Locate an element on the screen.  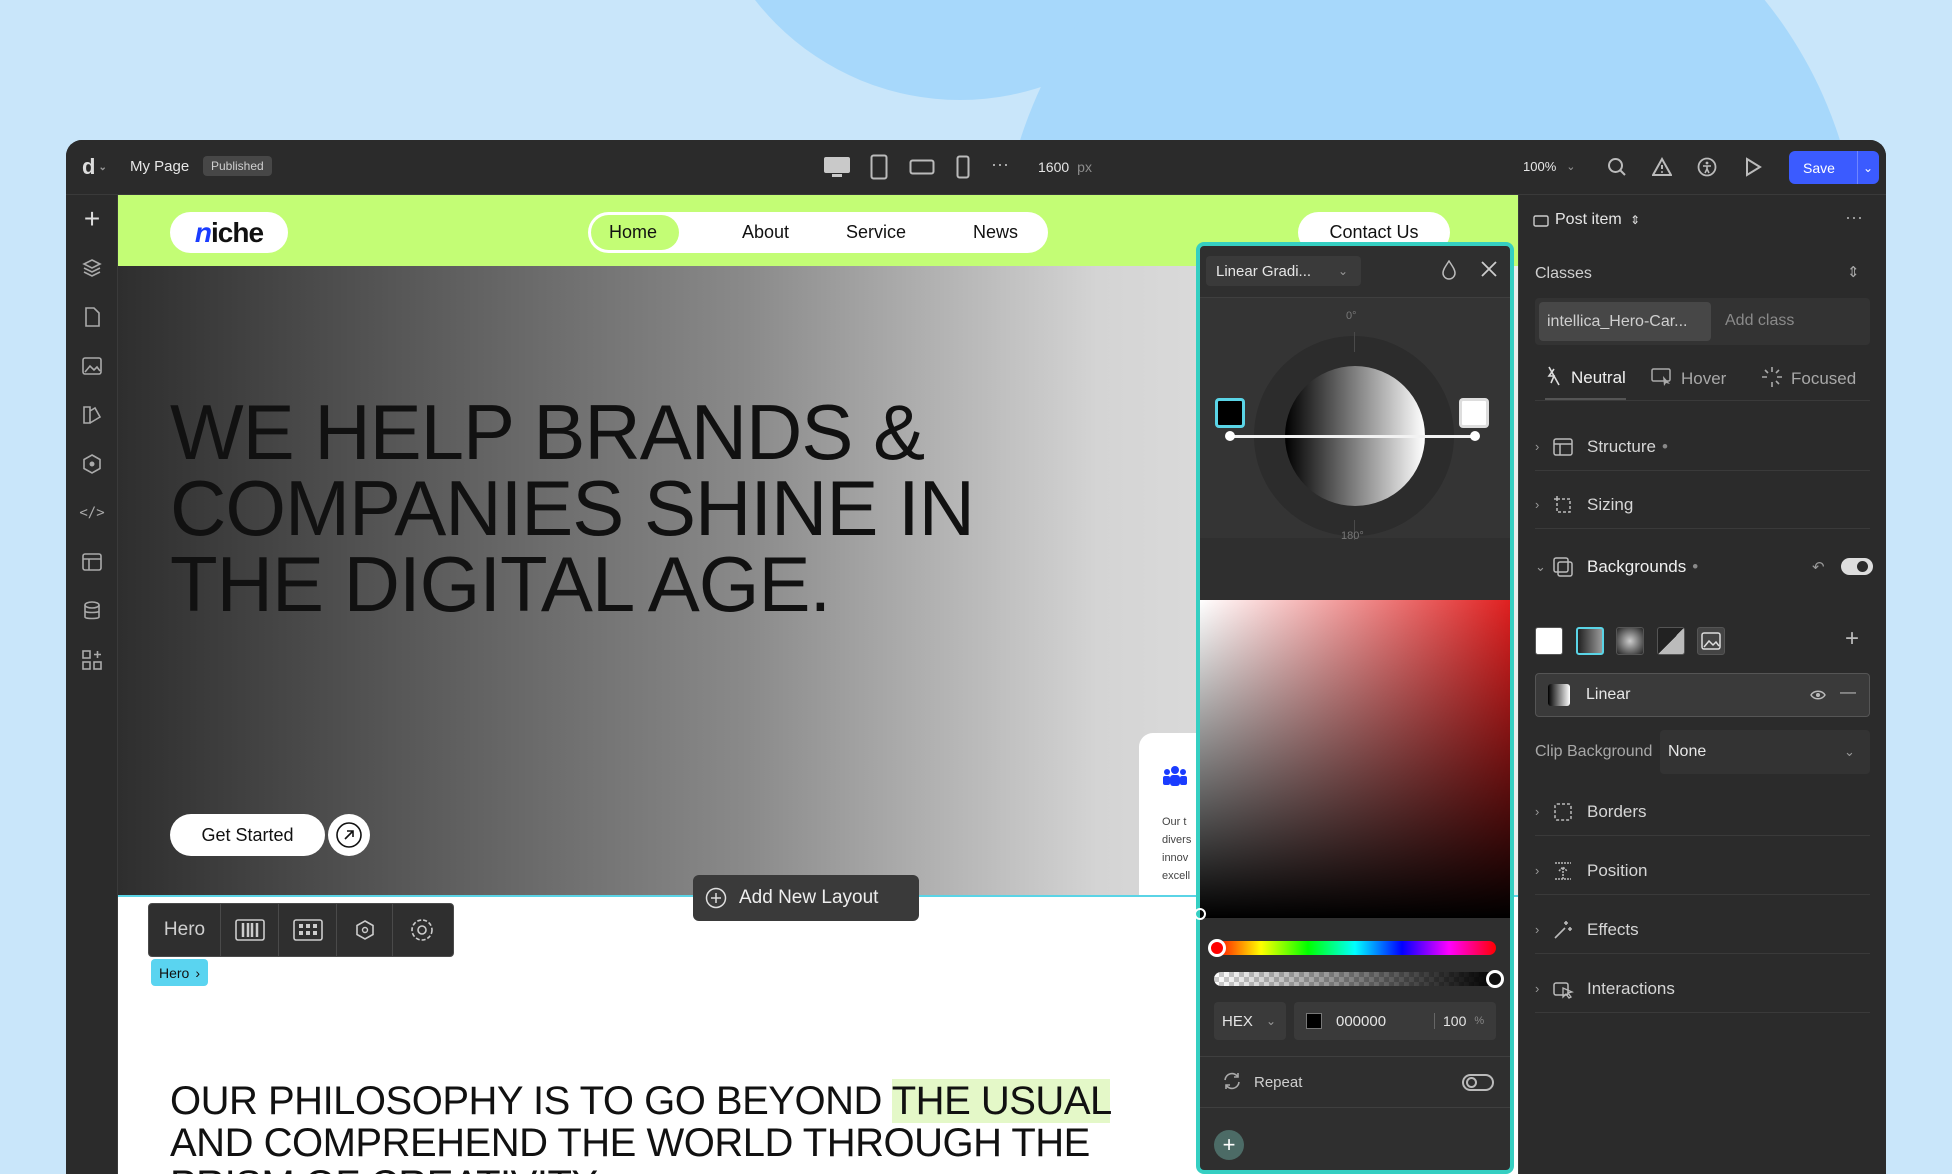
component-icon is located at coordinates (365, 930).